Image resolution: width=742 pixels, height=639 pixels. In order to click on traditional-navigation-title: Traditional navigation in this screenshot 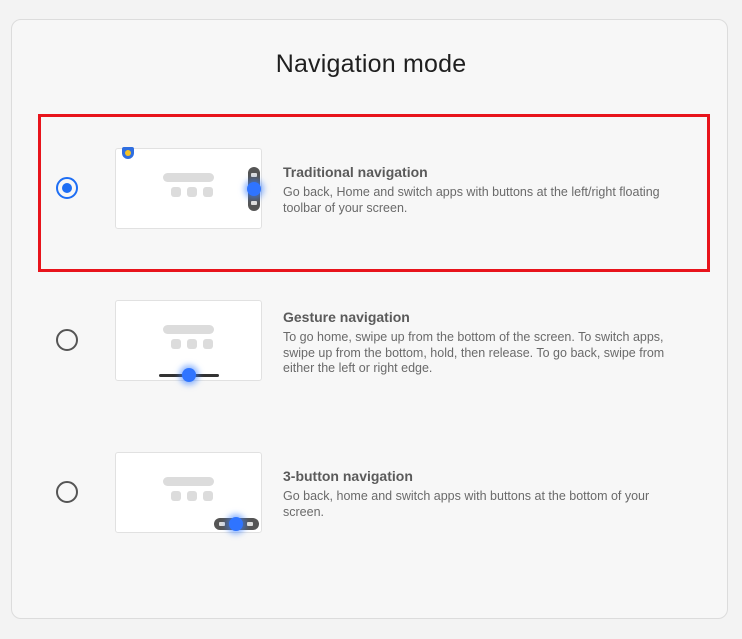, I will do `click(355, 172)`.